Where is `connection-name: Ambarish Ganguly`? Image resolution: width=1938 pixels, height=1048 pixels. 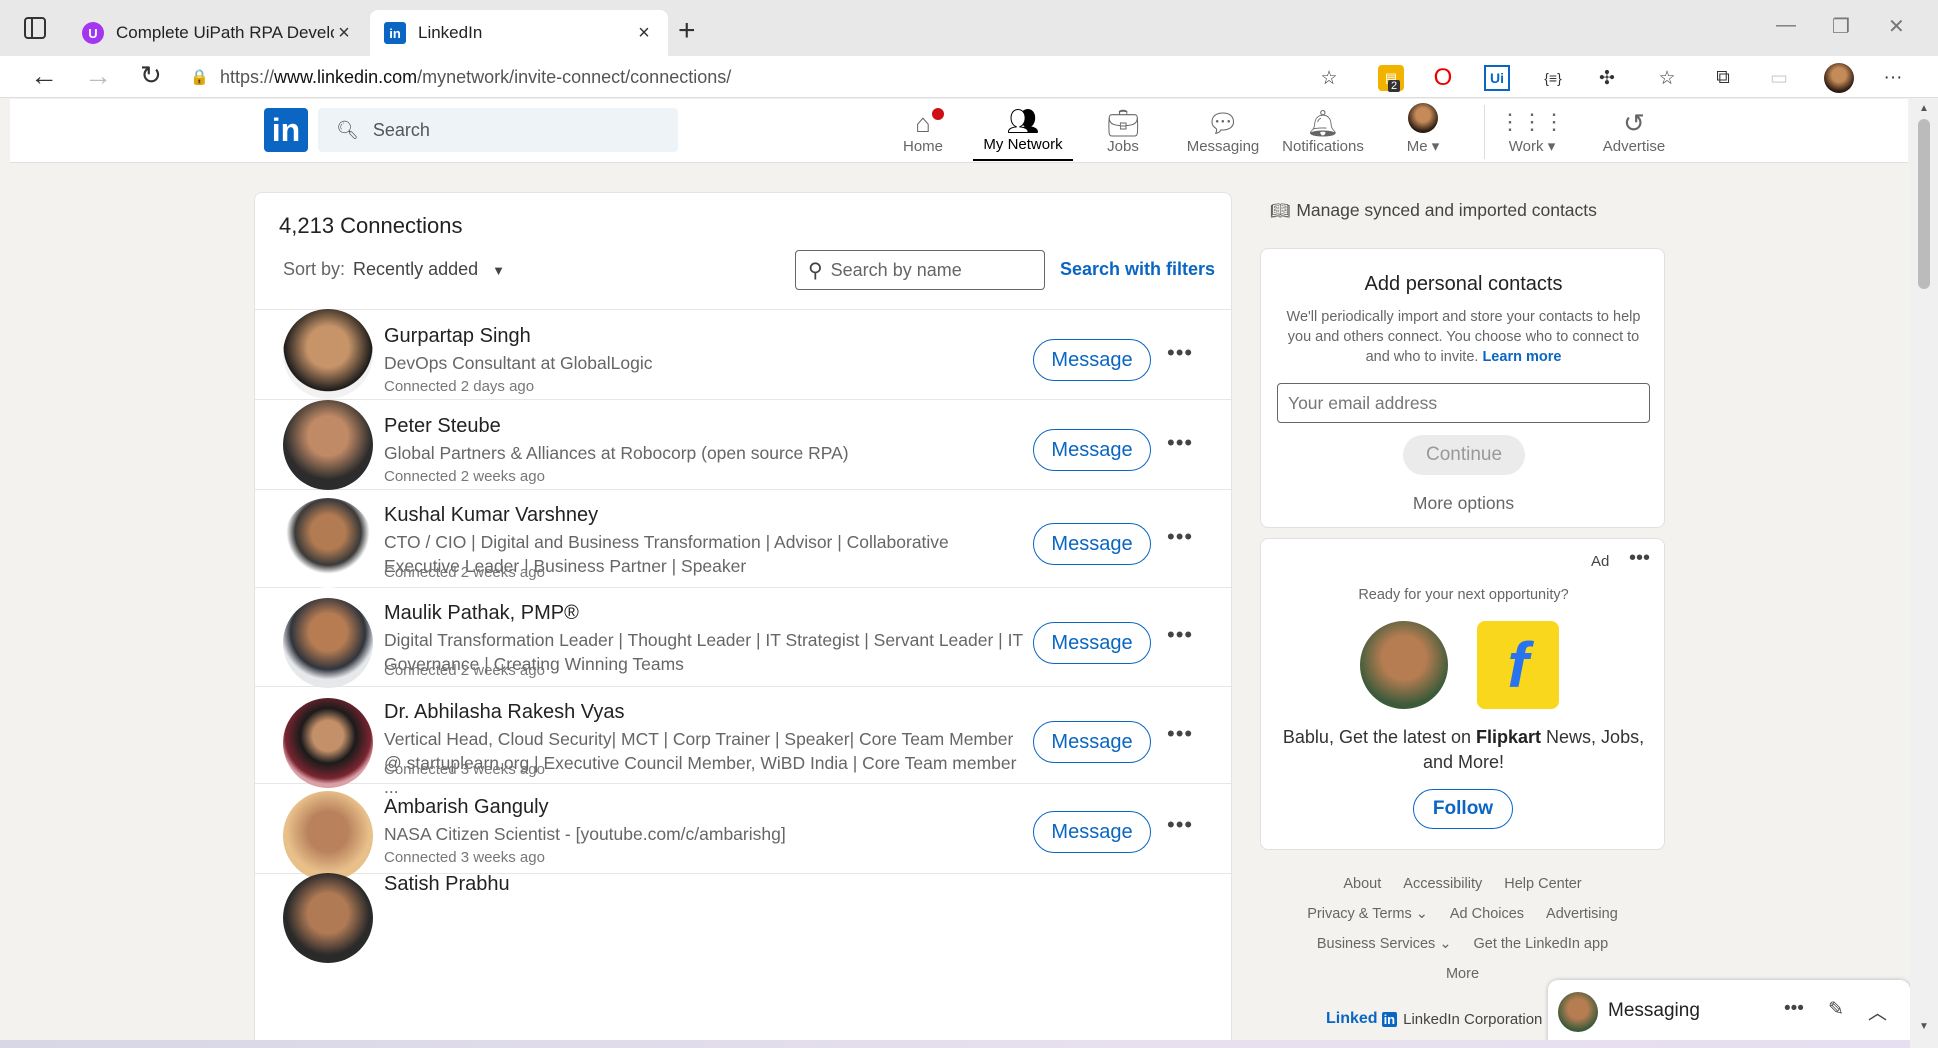
connection-name: Ambarish Ganguly is located at coordinates (466, 807).